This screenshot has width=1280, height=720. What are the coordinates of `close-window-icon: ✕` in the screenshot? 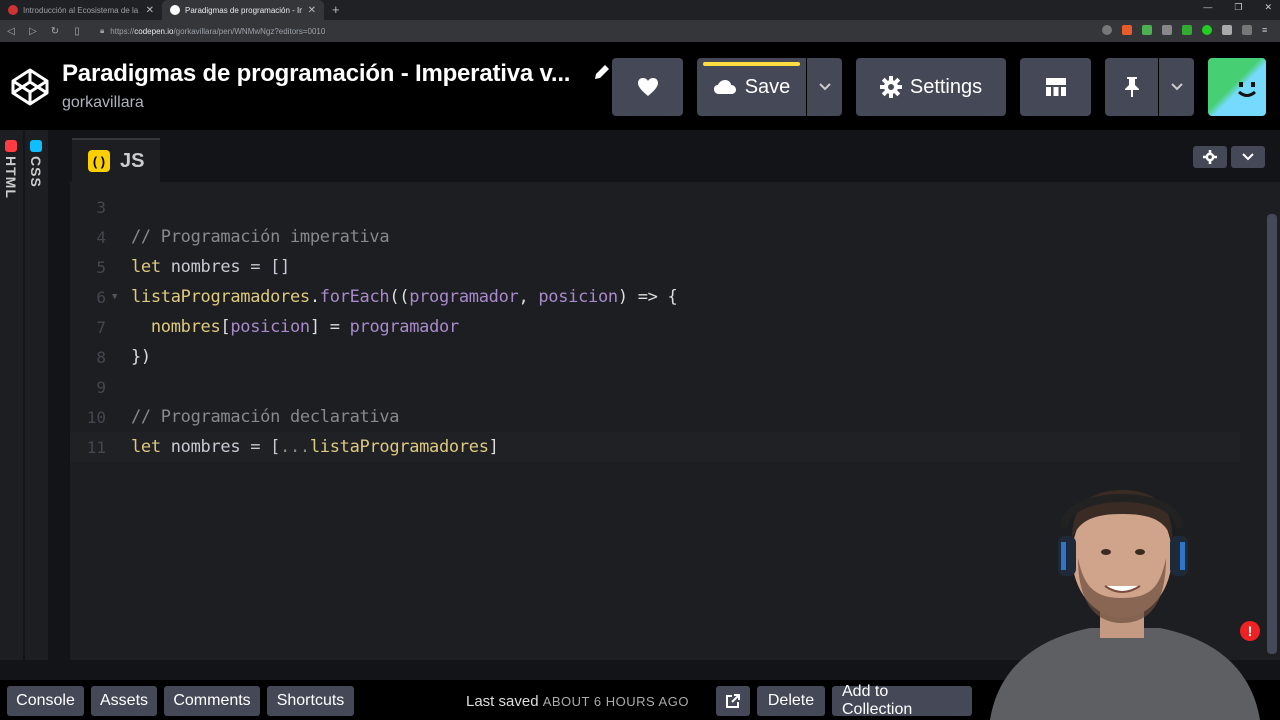 It's located at (1268, 7).